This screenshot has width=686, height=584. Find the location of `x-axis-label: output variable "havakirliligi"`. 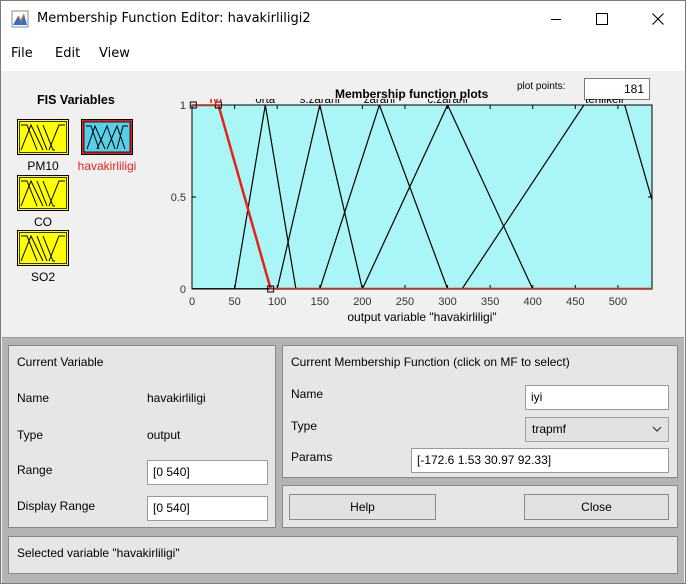

x-axis-label: output variable "havakirliligi" is located at coordinates (421, 317).